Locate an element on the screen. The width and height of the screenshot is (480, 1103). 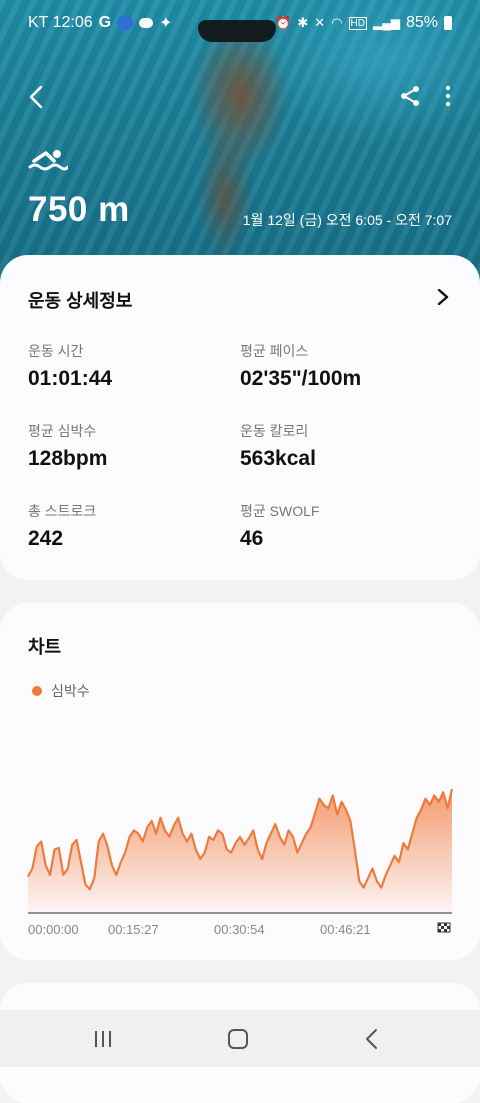
stat-label: 운동 시간 is located at coordinates (56, 351).